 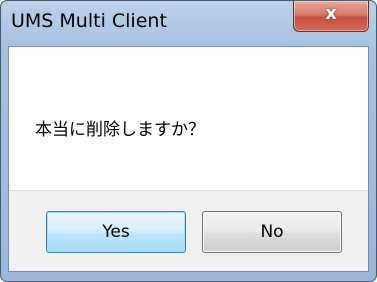 I want to click on confirmation-message: 本当に削除しますか？, so click(x=120, y=130).